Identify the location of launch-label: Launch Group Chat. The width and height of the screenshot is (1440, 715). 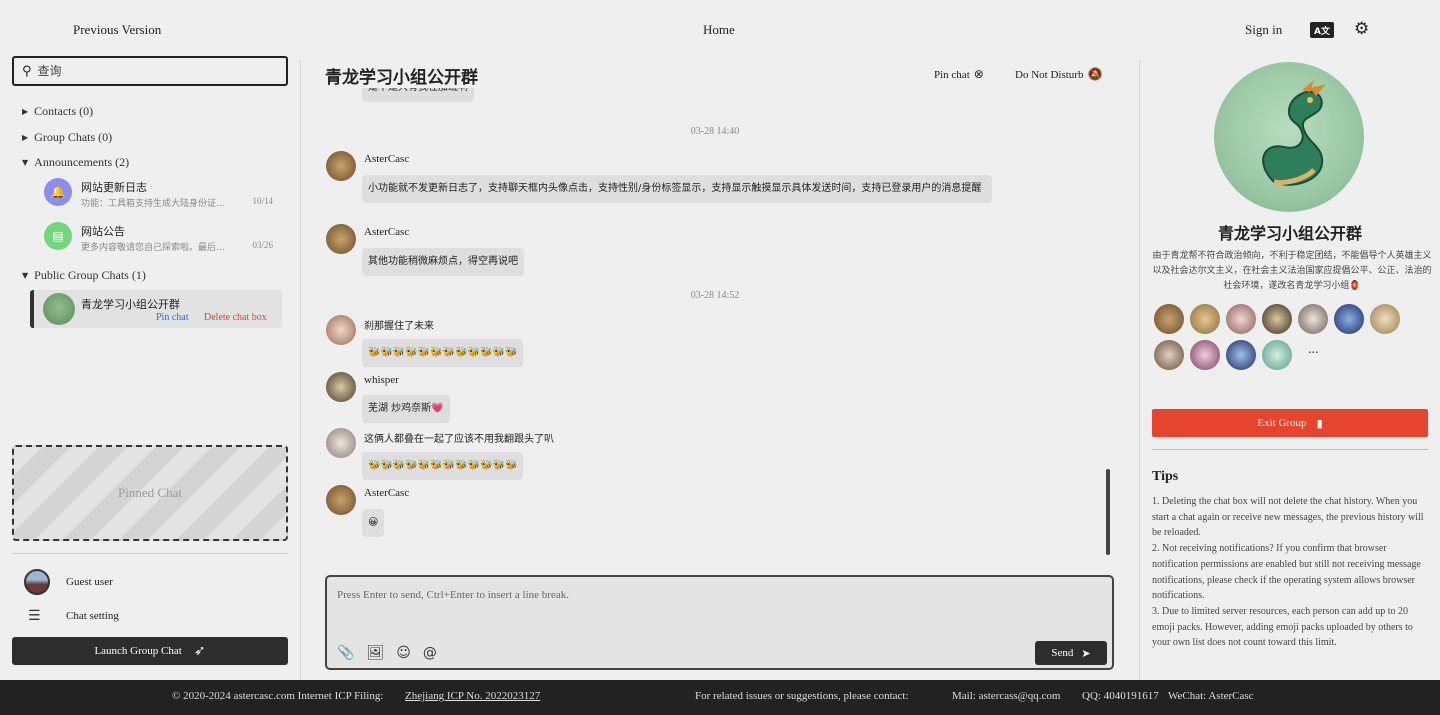
(138, 651).